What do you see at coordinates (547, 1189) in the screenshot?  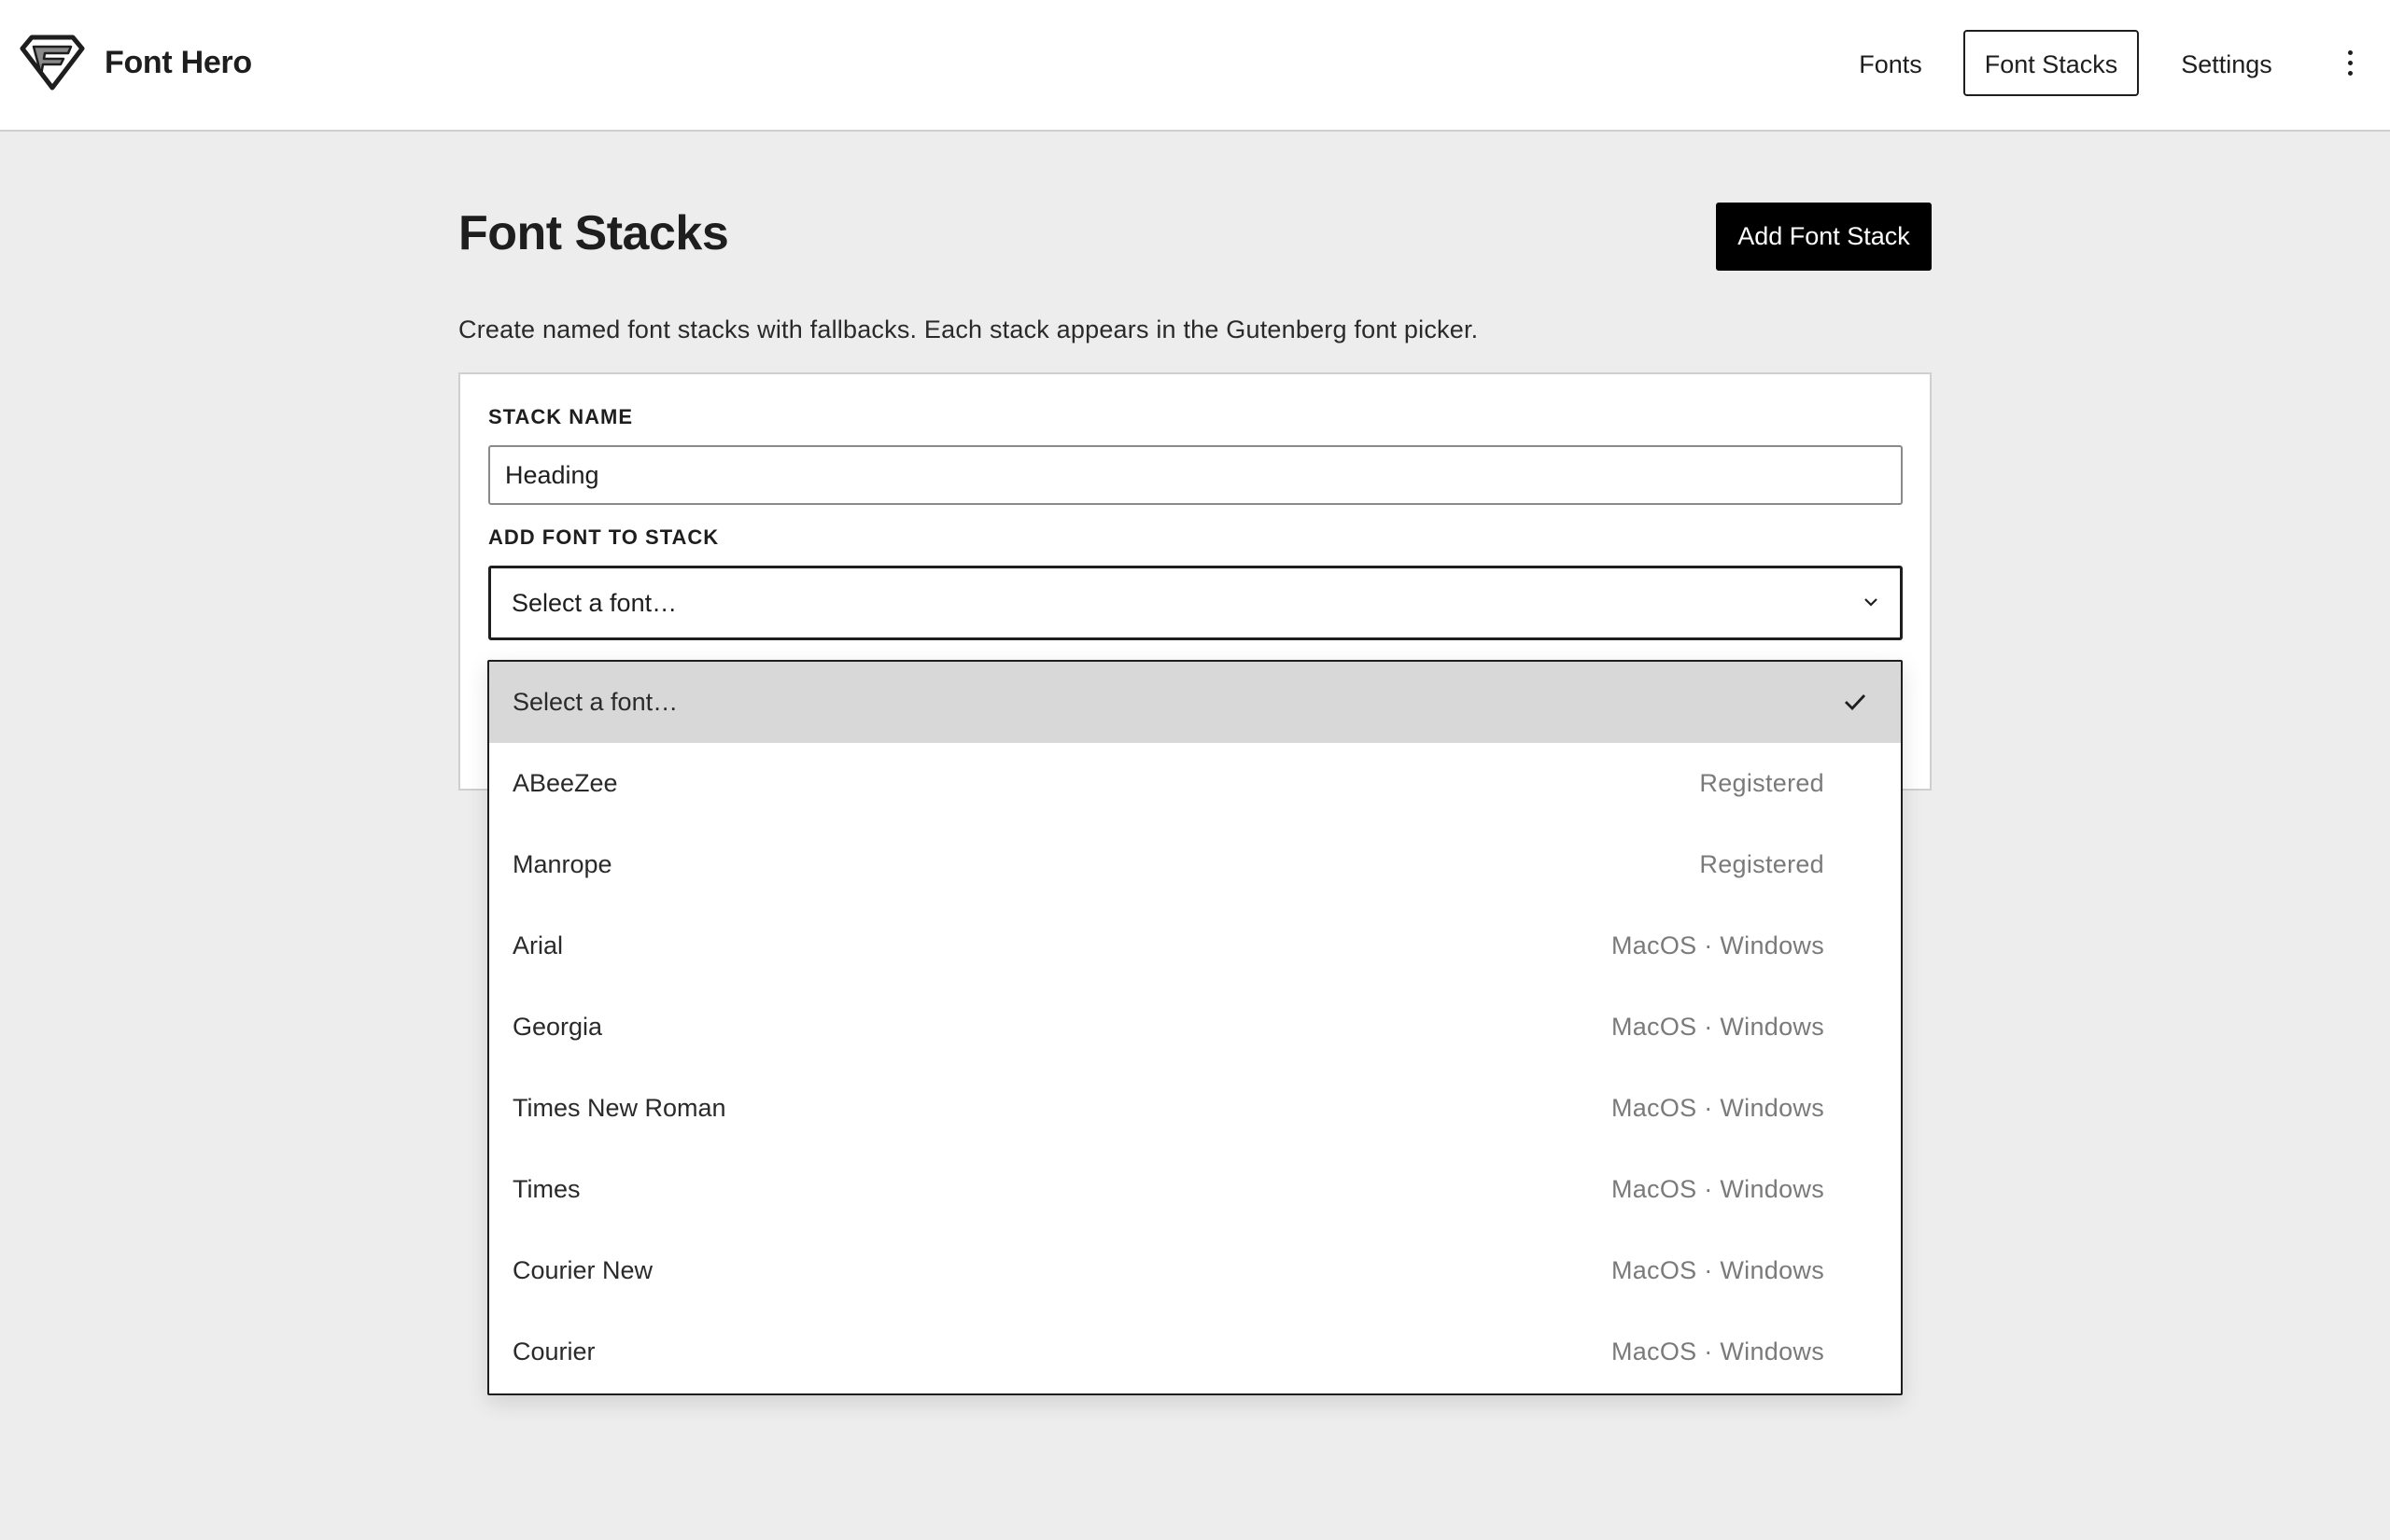 I see `option-label: Times` at bounding box center [547, 1189].